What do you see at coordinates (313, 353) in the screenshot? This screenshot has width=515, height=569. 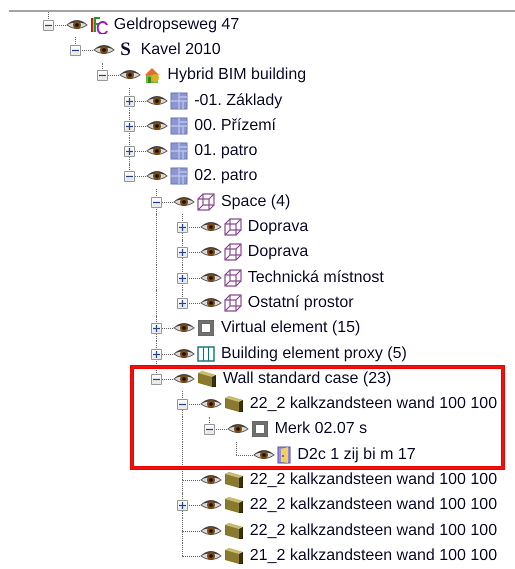 I see `tree-item-label: Building element proxy (5)` at bounding box center [313, 353].